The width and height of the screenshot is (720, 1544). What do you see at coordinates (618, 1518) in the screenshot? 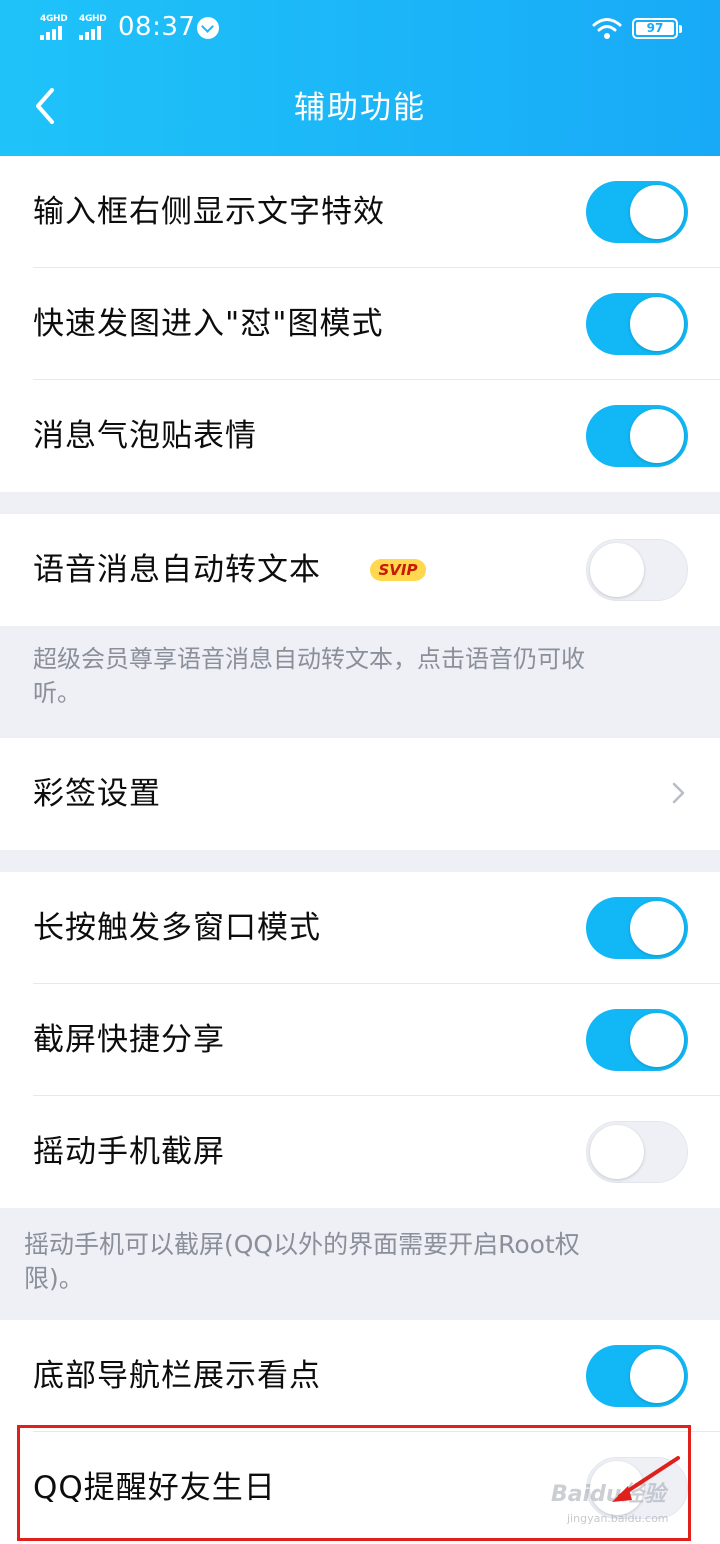
I see `watermark-url: jingyan.baidu.com` at bounding box center [618, 1518].